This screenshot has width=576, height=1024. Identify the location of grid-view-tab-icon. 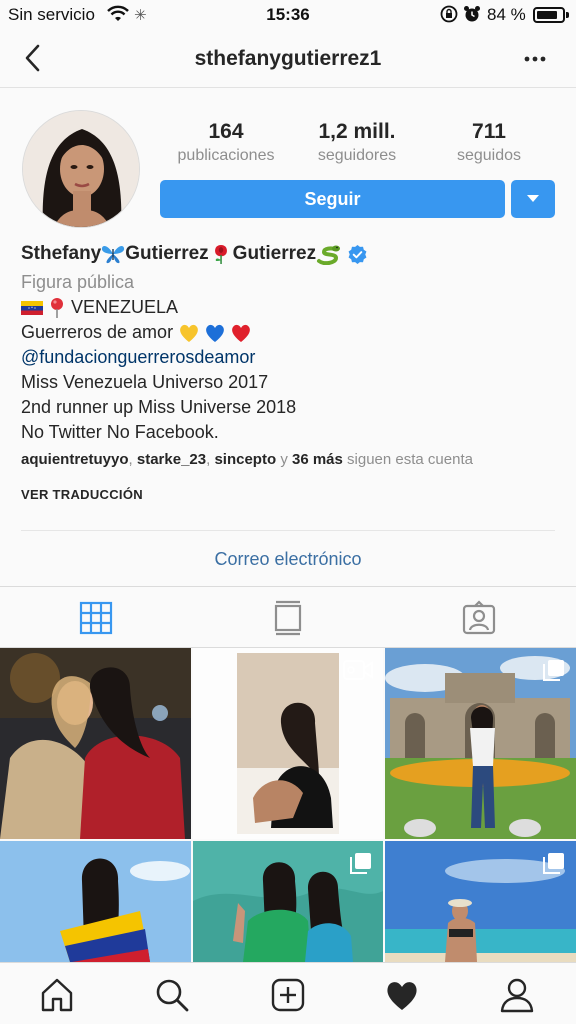
(96, 618).